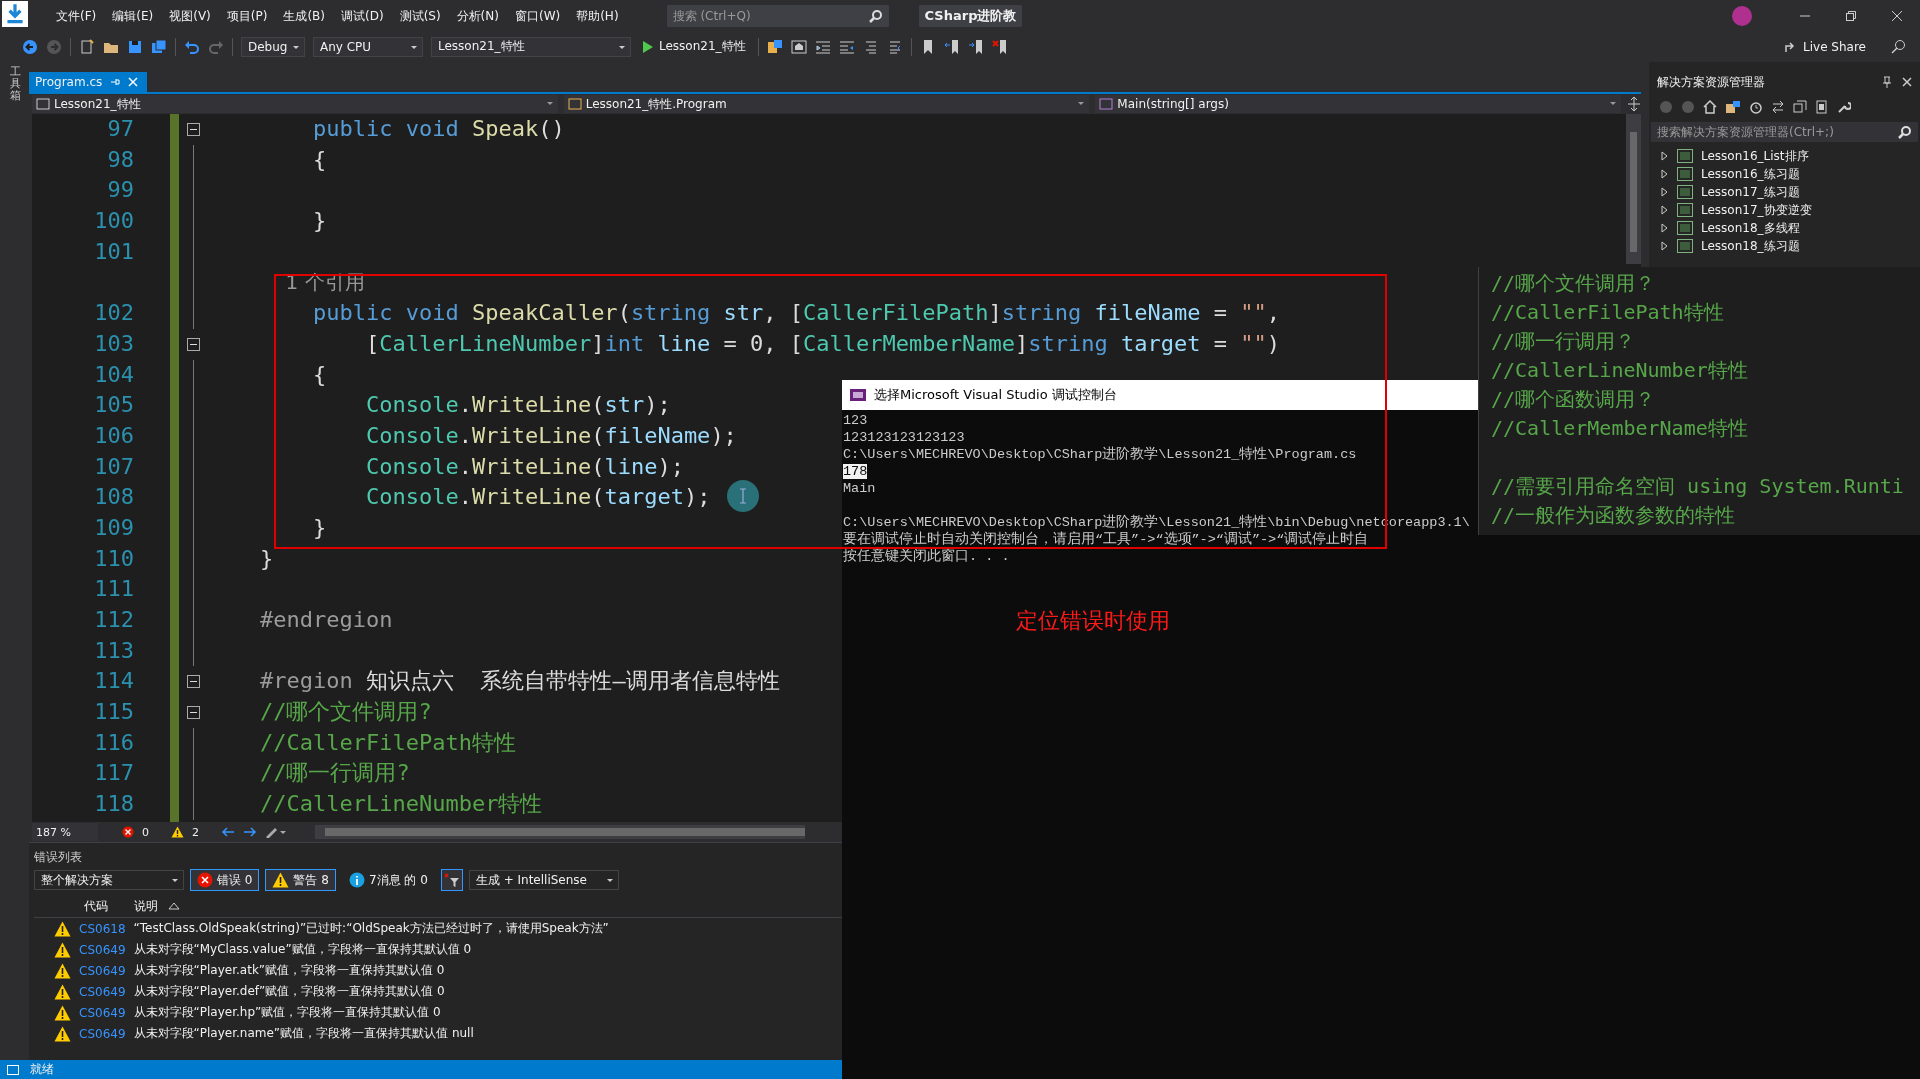  I want to click on code-line: //CallerLineNumber特性, so click(401, 804).